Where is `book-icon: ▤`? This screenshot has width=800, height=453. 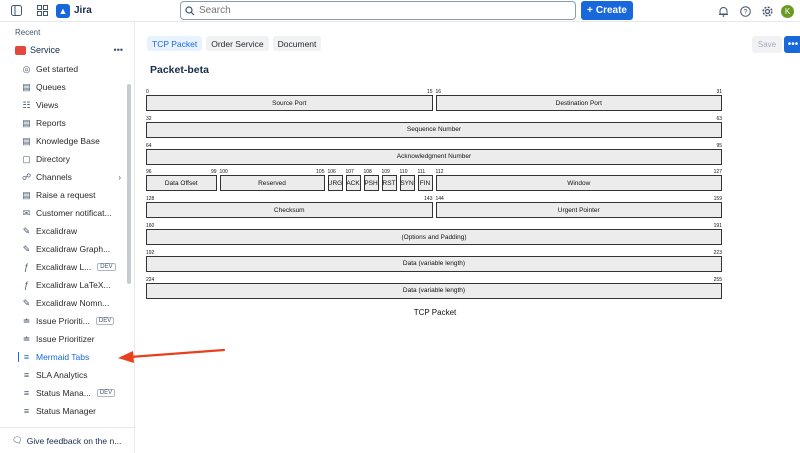 book-icon: ▤ is located at coordinates (26, 140).